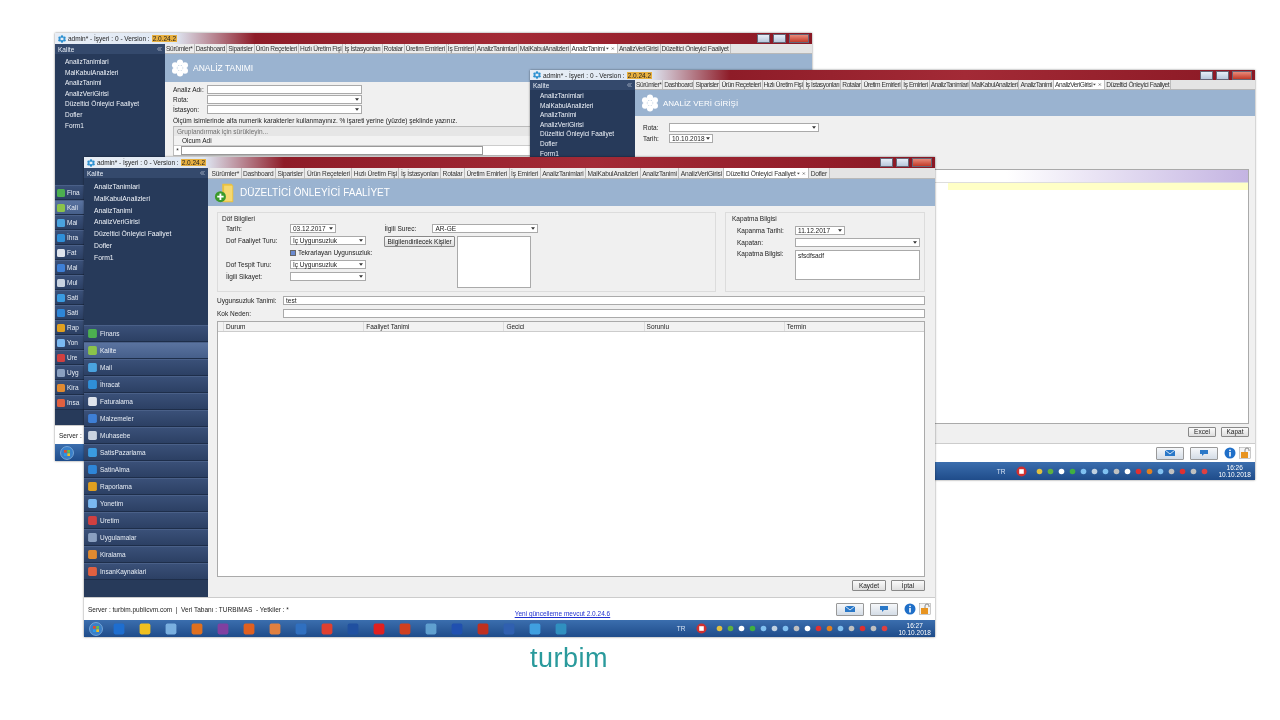 This screenshot has width=1280, height=720. What do you see at coordinates (332, 150) in the screenshot?
I see `table-cell` at bounding box center [332, 150].